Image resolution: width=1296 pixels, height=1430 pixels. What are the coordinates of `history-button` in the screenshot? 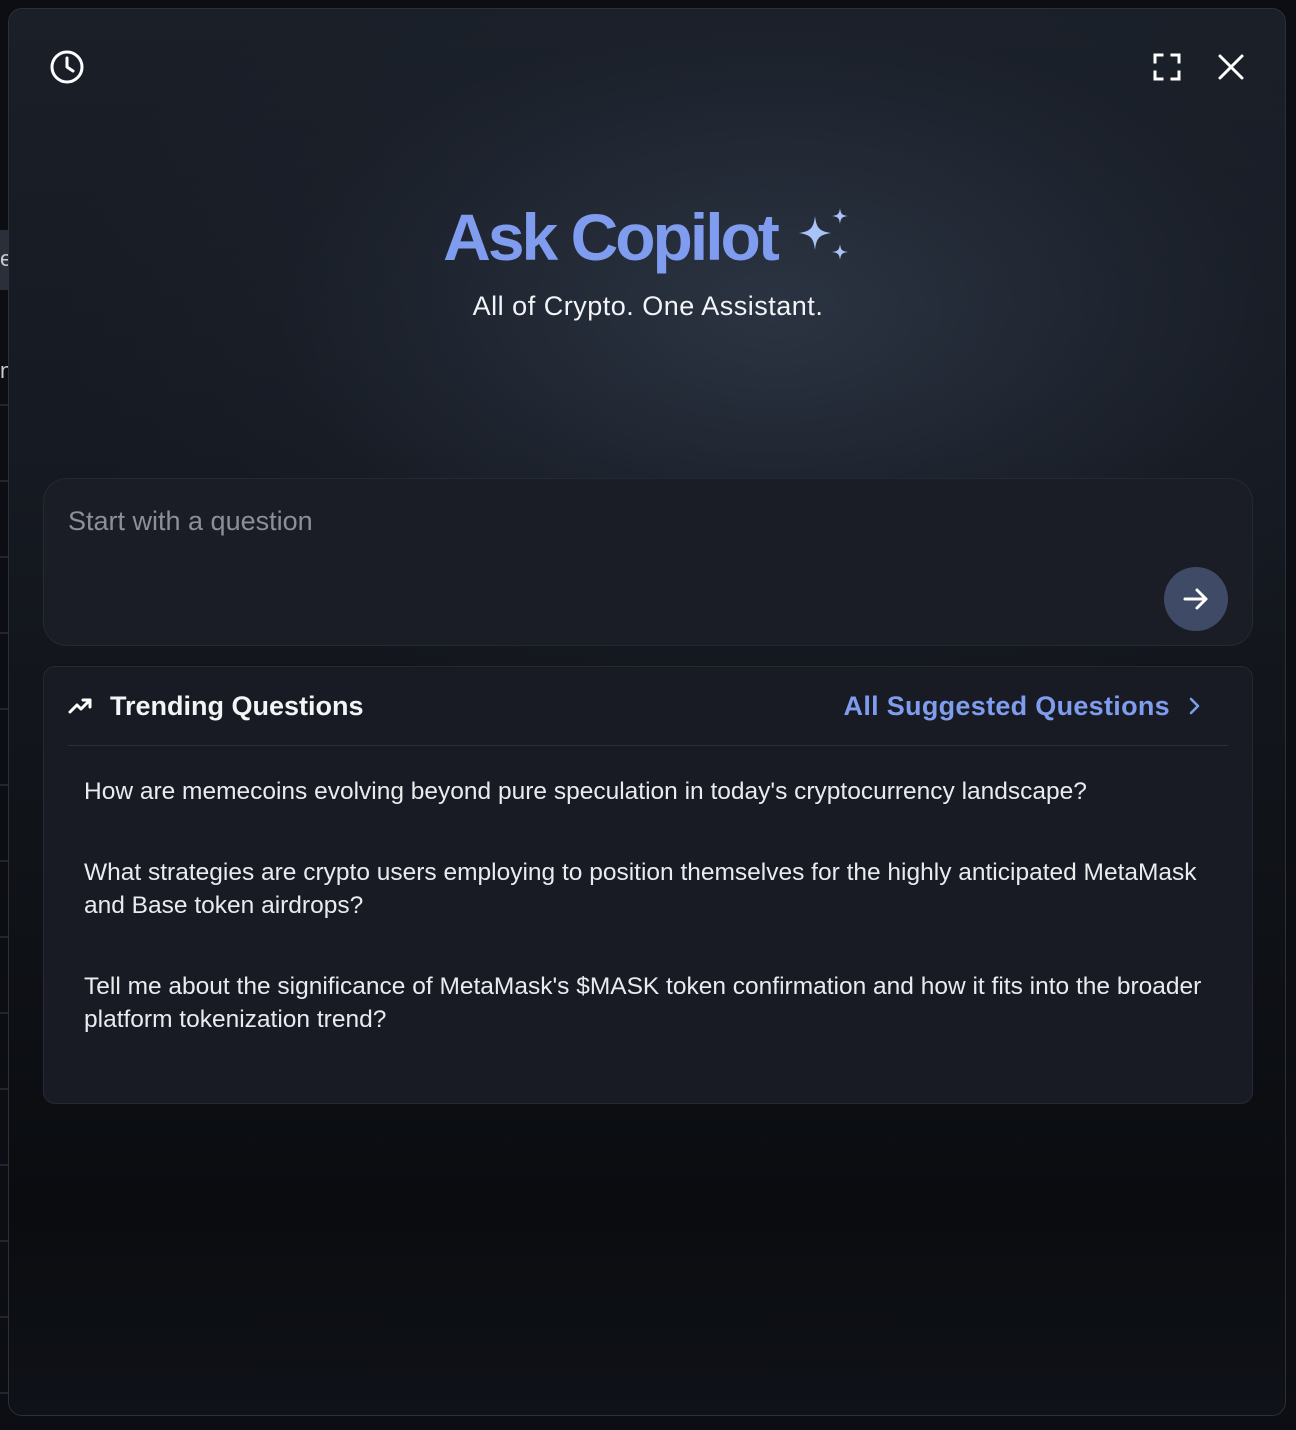 It's located at (67, 67).